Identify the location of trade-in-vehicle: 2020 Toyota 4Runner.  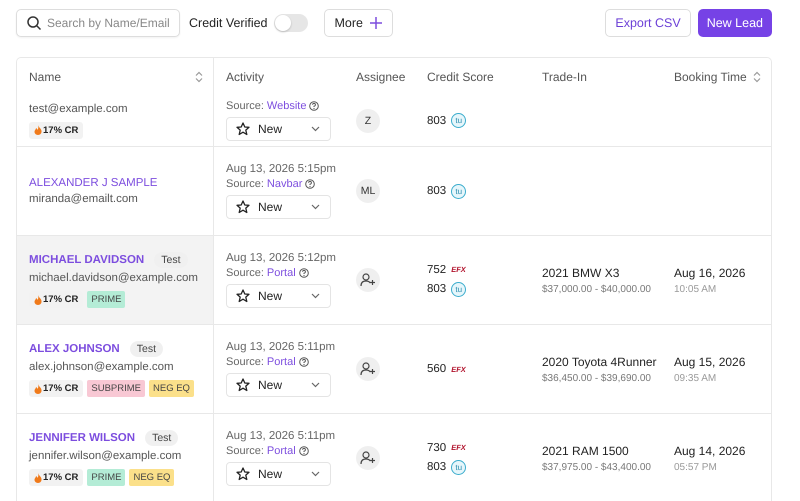
(598, 361).